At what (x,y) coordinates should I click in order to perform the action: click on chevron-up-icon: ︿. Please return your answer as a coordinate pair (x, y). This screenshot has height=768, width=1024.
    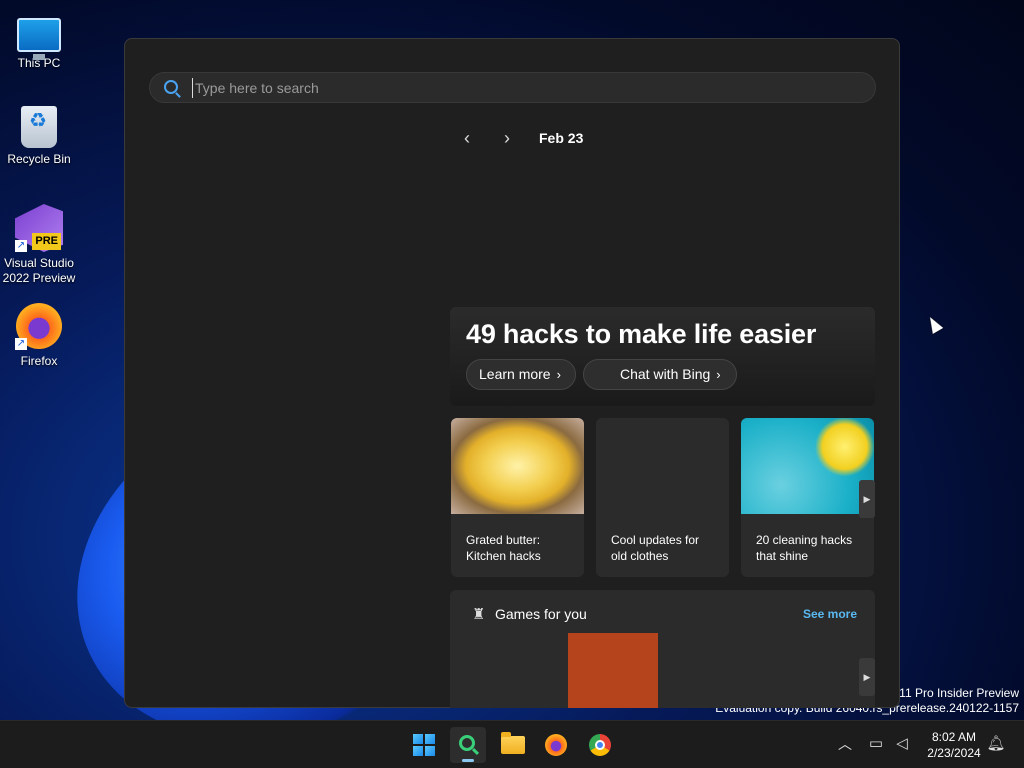
    Looking at the image, I should click on (845, 744).